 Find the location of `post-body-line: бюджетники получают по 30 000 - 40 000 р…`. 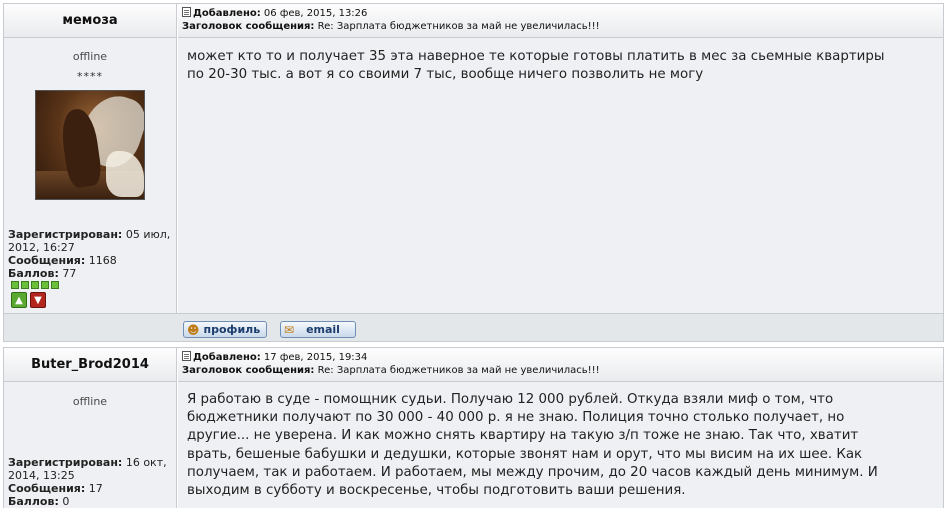

post-body-line: бюджетники получают по 30 000 - 40 000 р… is located at coordinates (516, 418).